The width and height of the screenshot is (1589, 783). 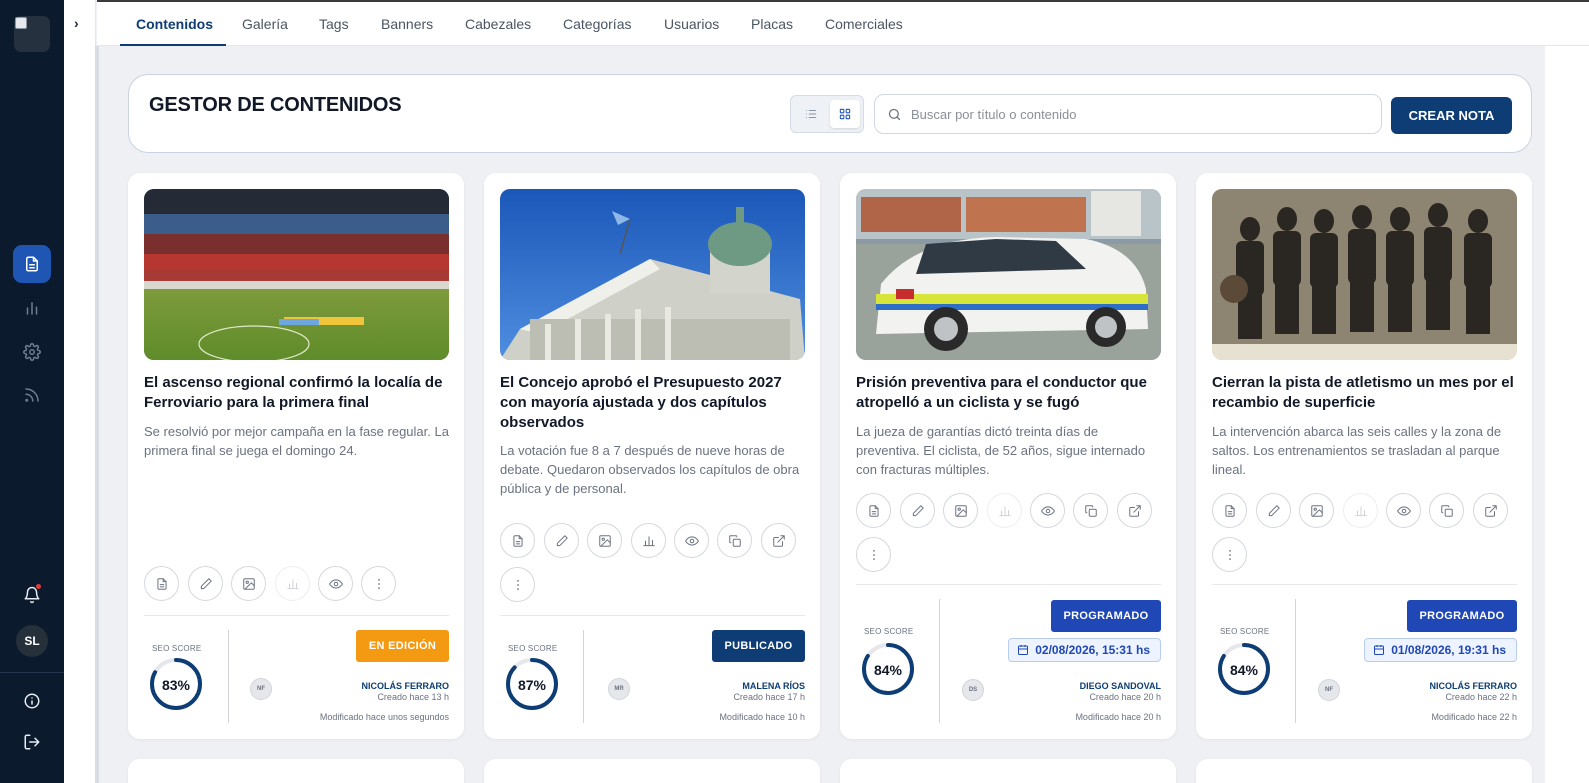 I want to click on tab-placas: Placas, so click(x=772, y=24).